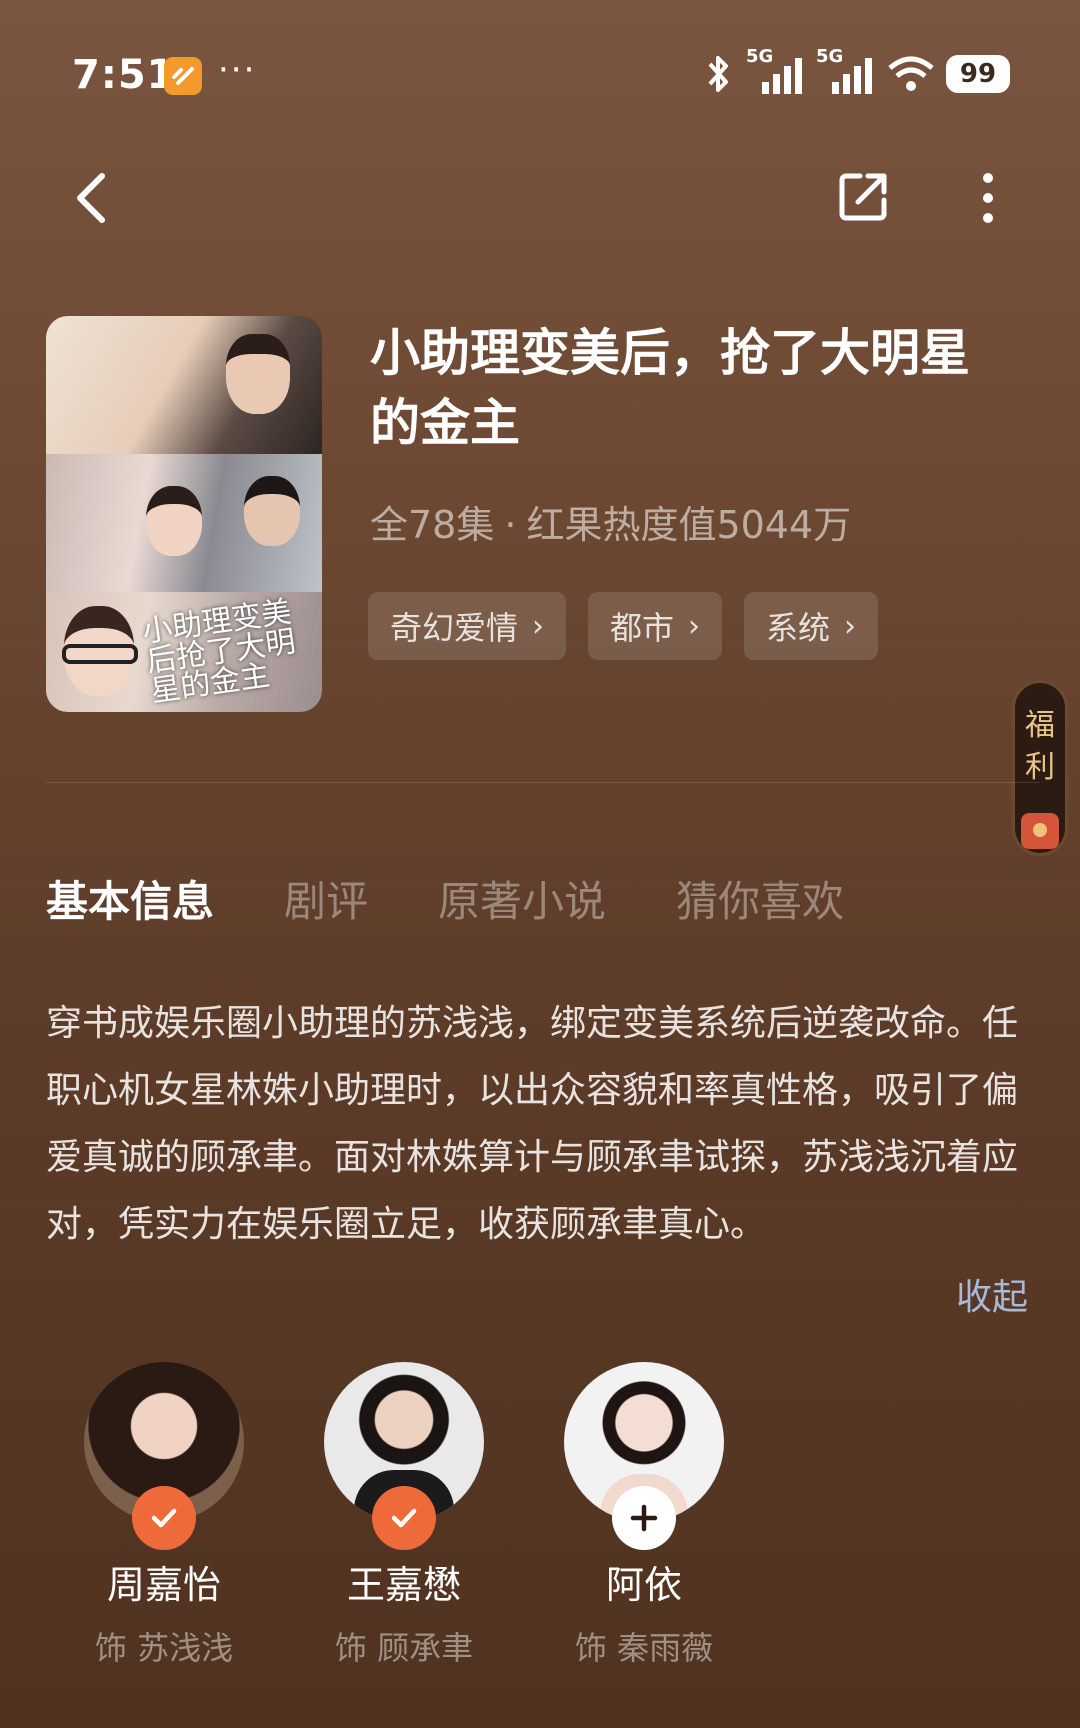 This screenshot has width=1080, height=1728. Describe the element at coordinates (718, 74) in the screenshot. I see `bluetooth-icon` at that location.